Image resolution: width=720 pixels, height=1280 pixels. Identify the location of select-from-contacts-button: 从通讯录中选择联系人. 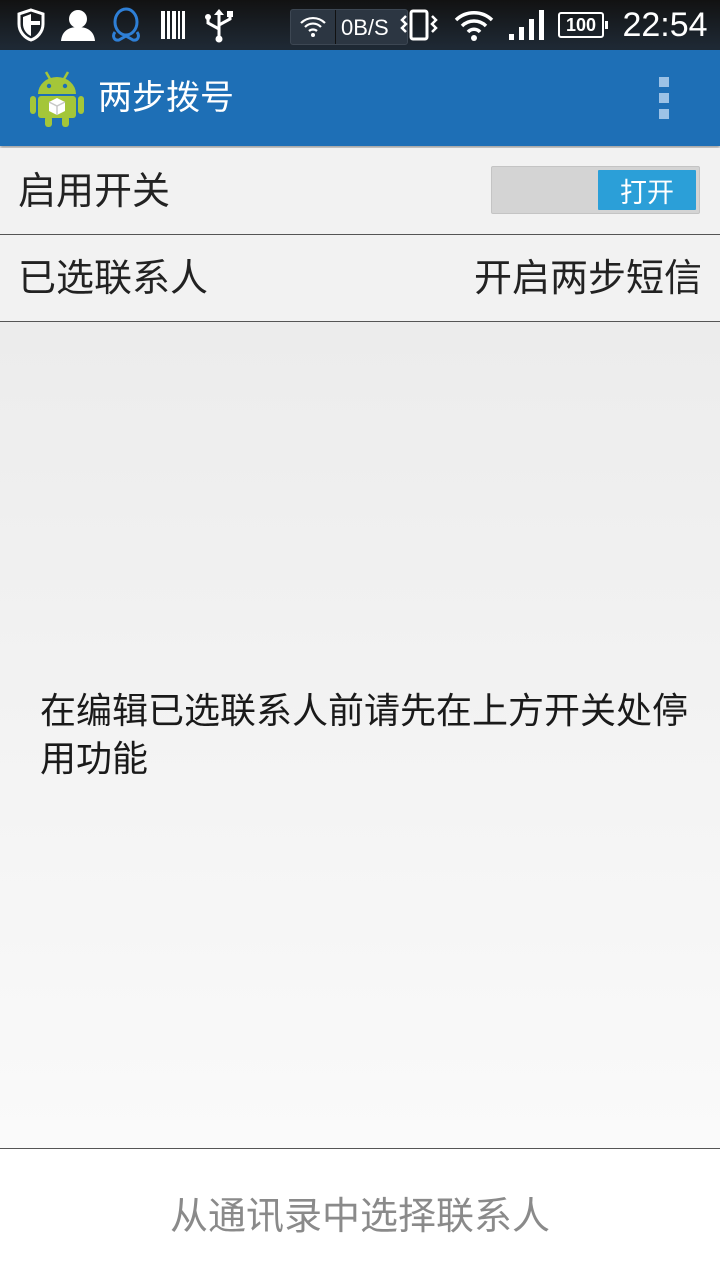
(360, 1214).